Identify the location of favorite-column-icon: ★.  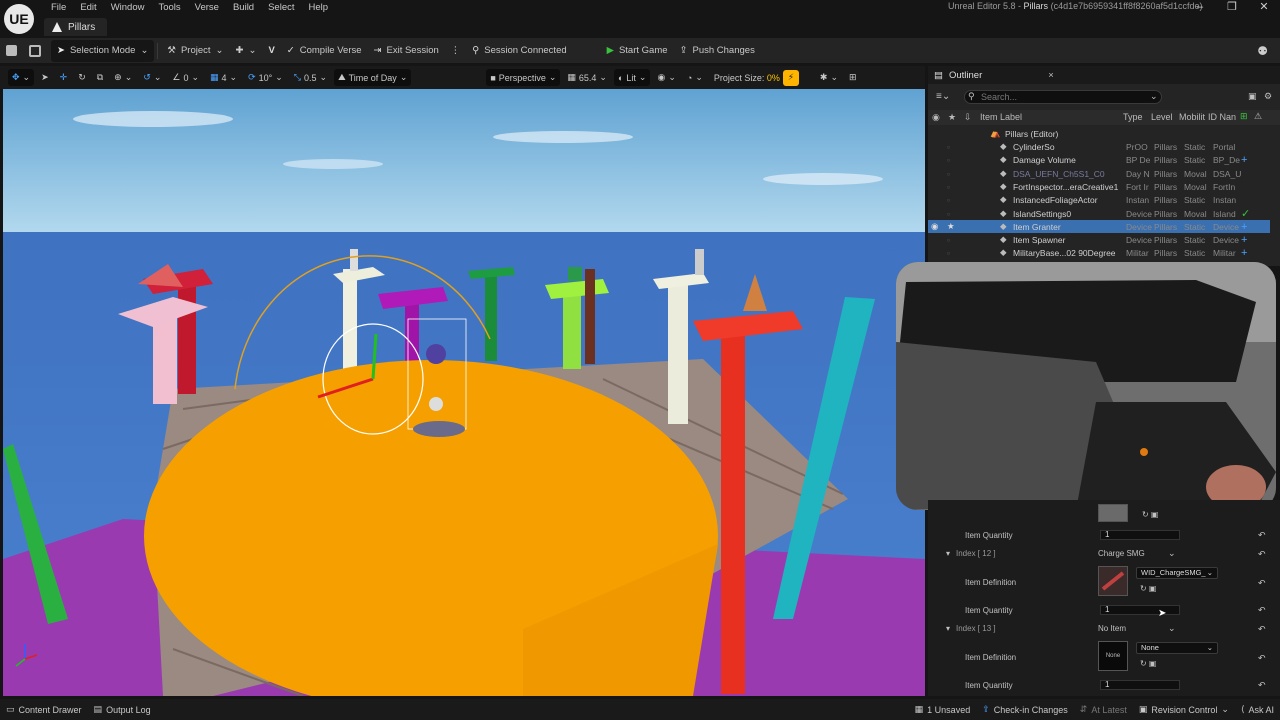
(952, 117).